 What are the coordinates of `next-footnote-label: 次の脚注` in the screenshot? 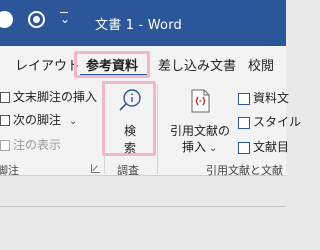 It's located at (37, 120).